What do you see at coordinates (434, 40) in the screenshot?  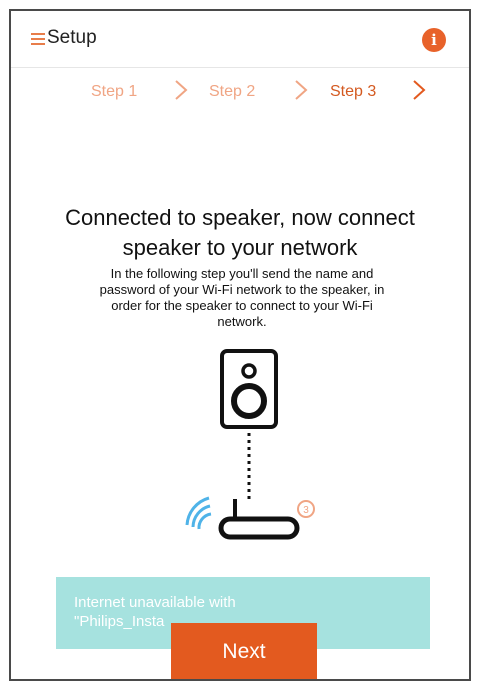 I see `info-icon: i` at bounding box center [434, 40].